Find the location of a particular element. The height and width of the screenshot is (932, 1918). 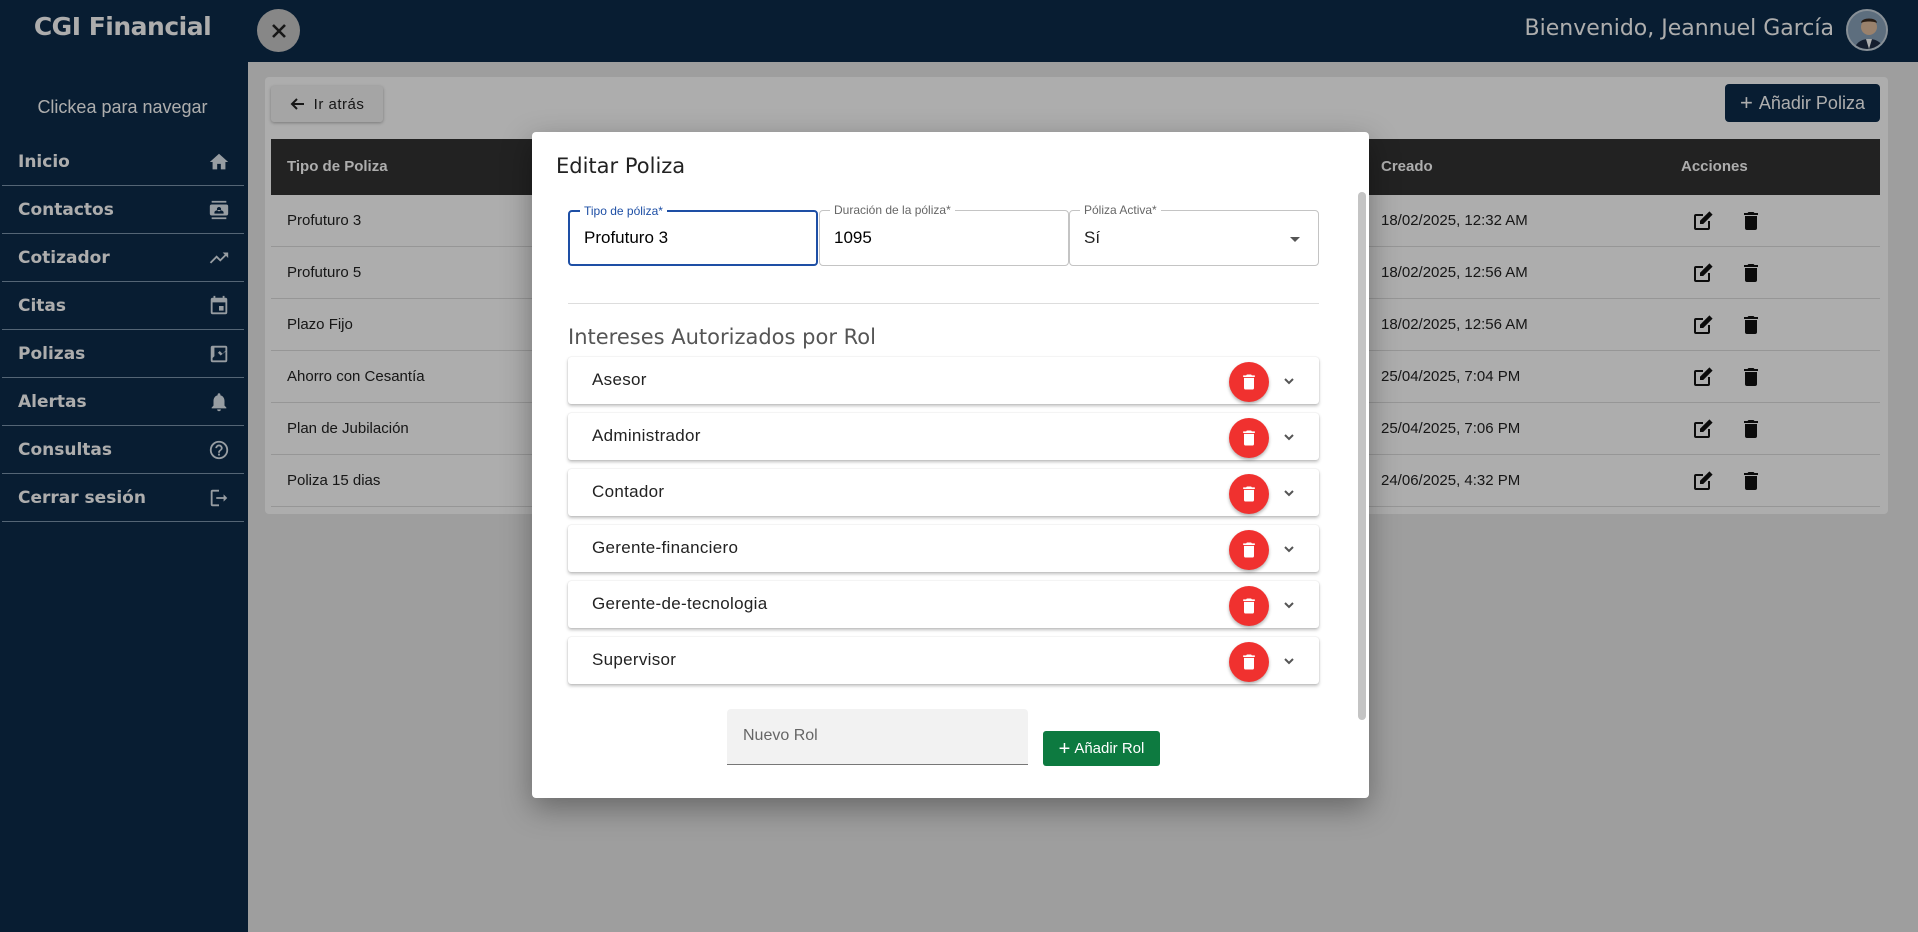

tipo-poliza-input is located at coordinates (694, 238).